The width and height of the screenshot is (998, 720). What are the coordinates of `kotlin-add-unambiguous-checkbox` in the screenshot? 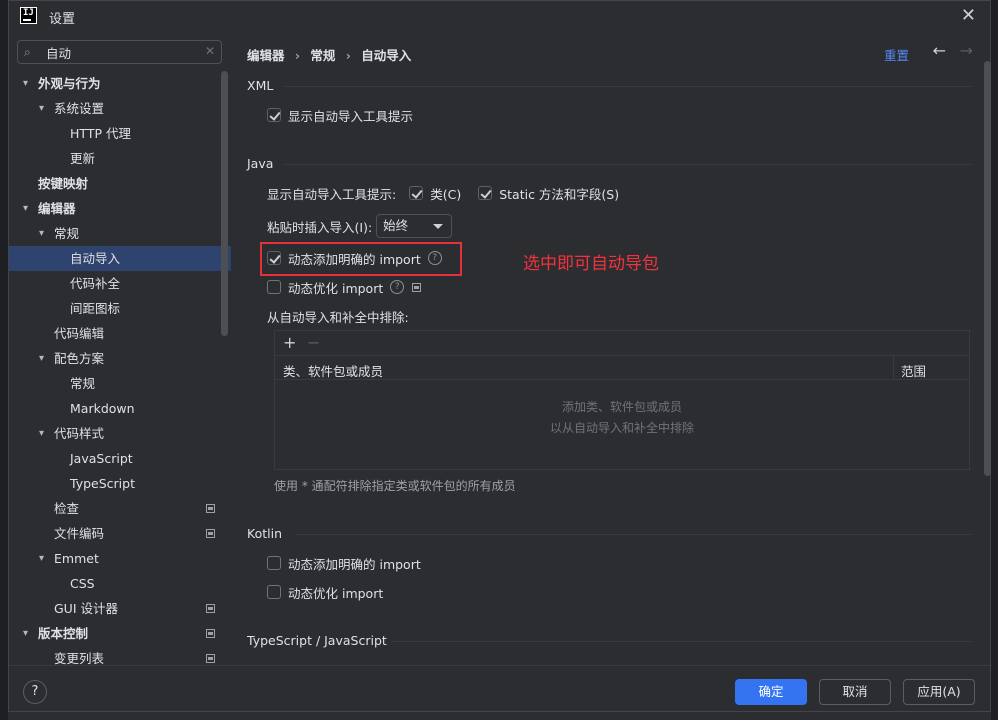 It's located at (274, 563).